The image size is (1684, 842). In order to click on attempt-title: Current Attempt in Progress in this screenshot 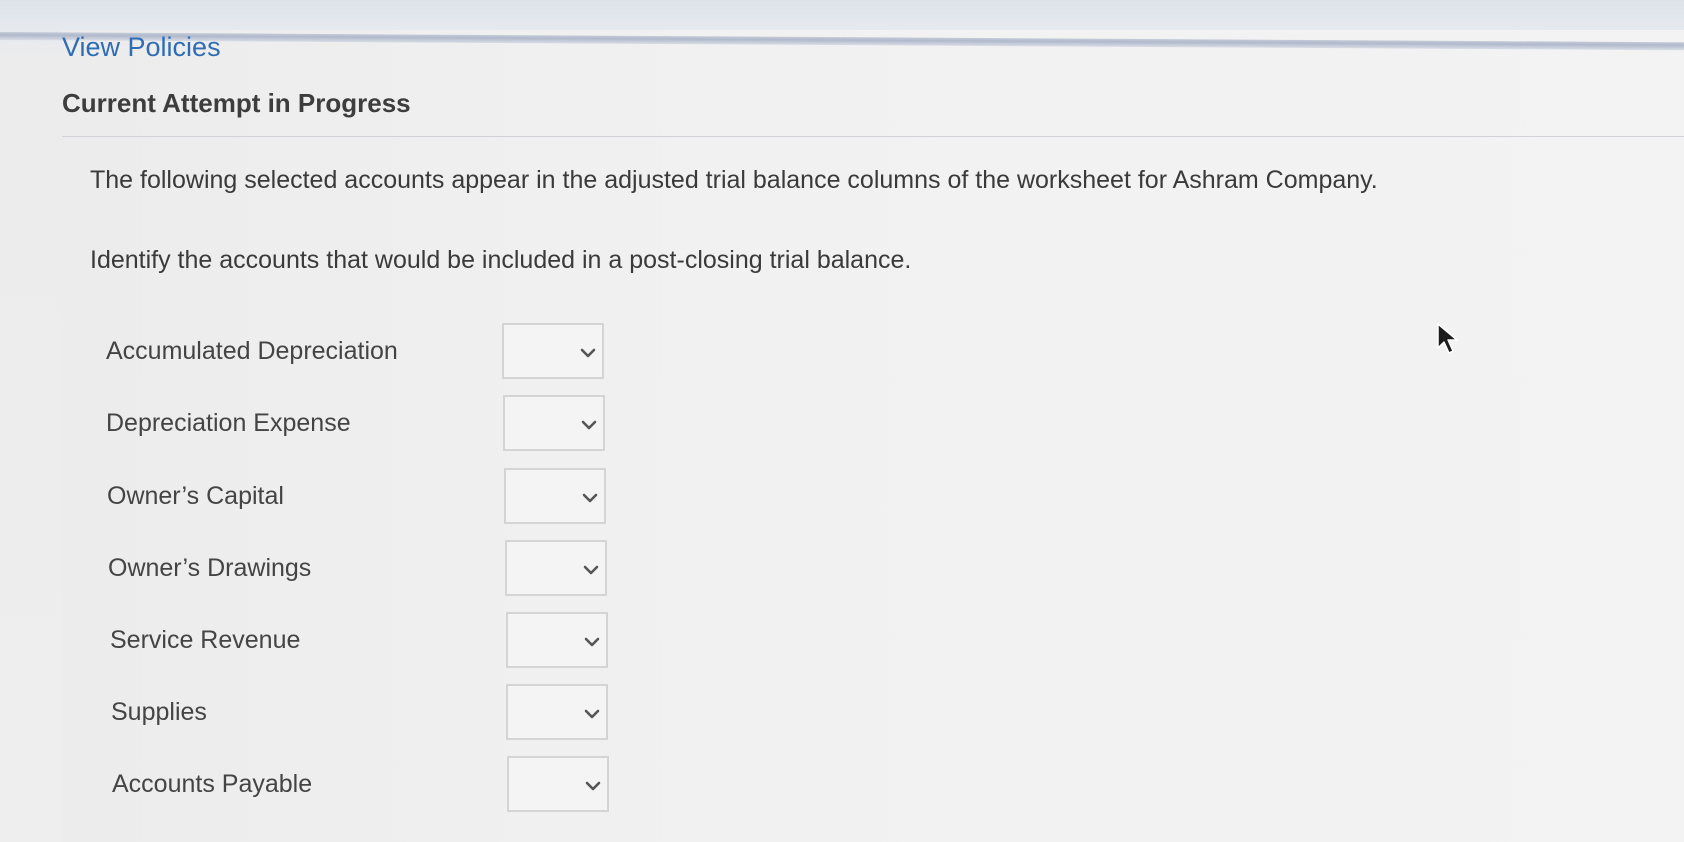, I will do `click(236, 103)`.